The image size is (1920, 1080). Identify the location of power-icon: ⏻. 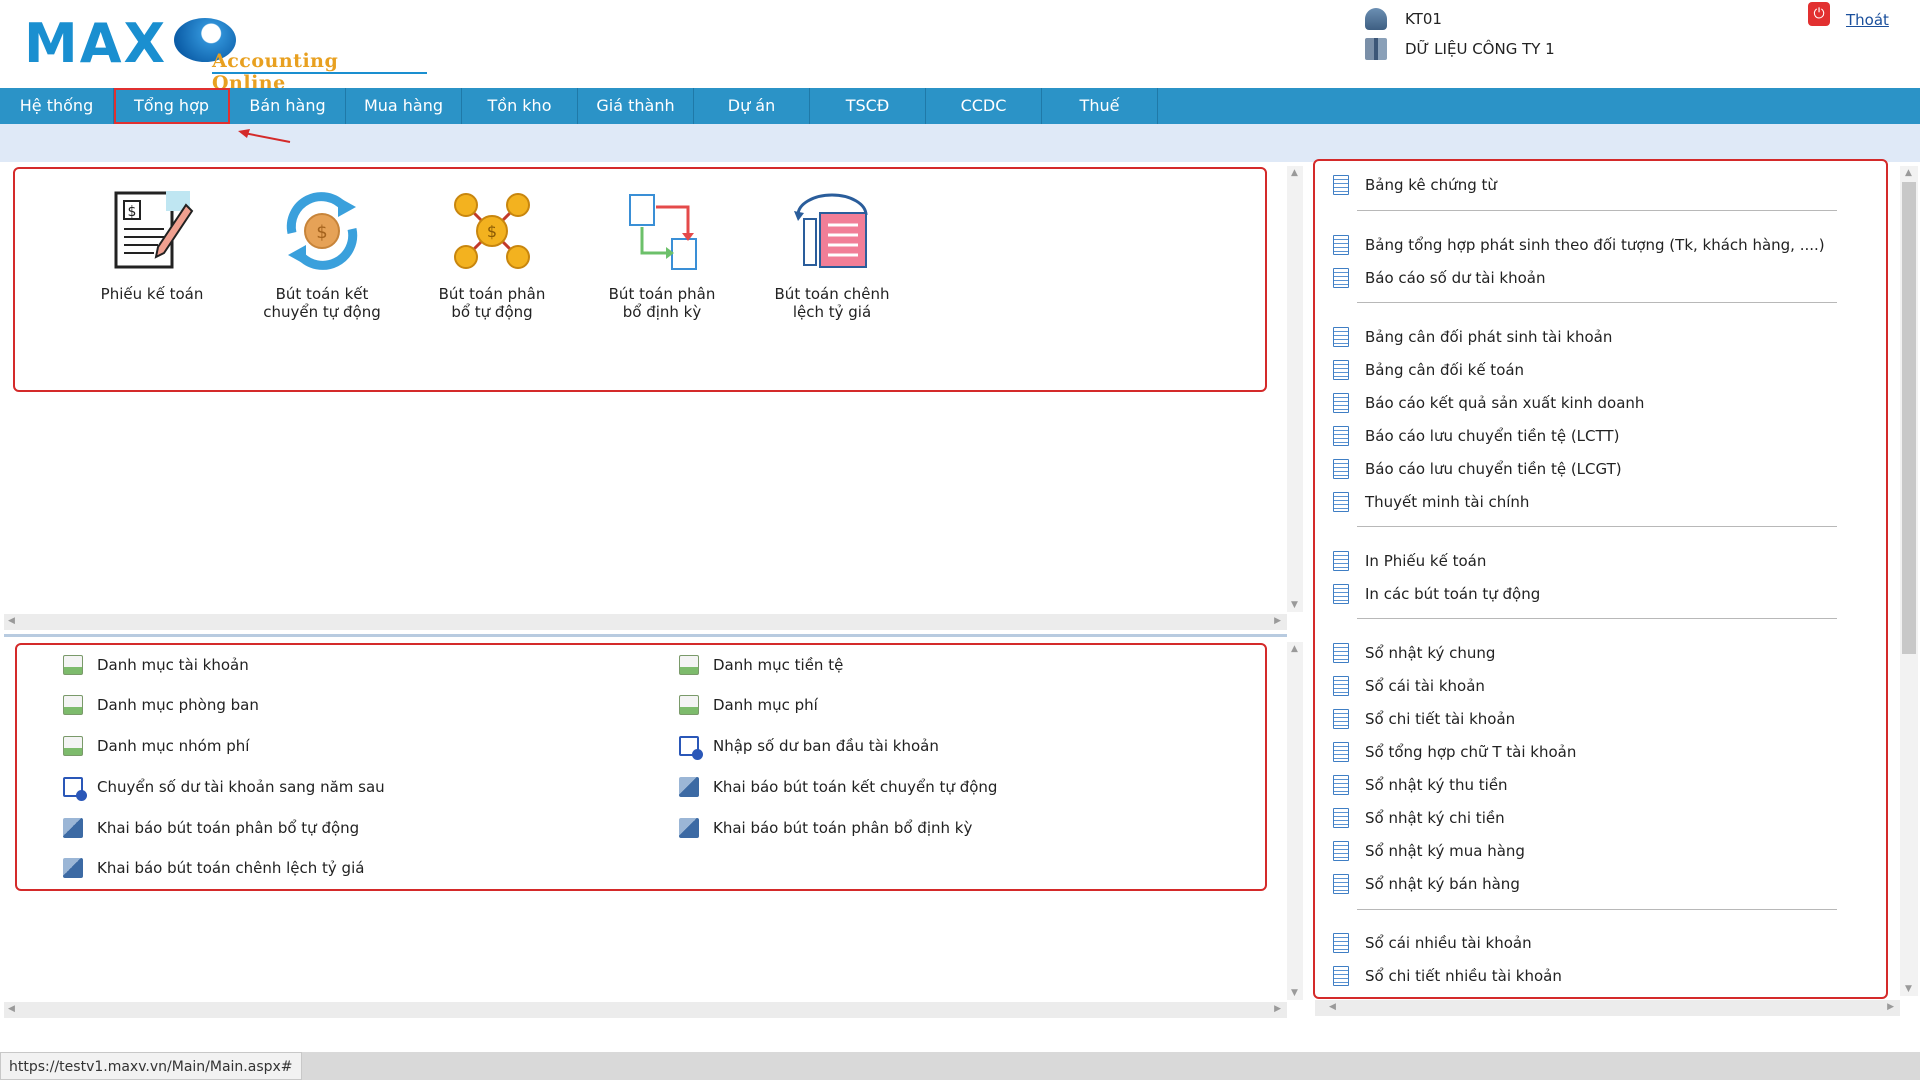
(1819, 14).